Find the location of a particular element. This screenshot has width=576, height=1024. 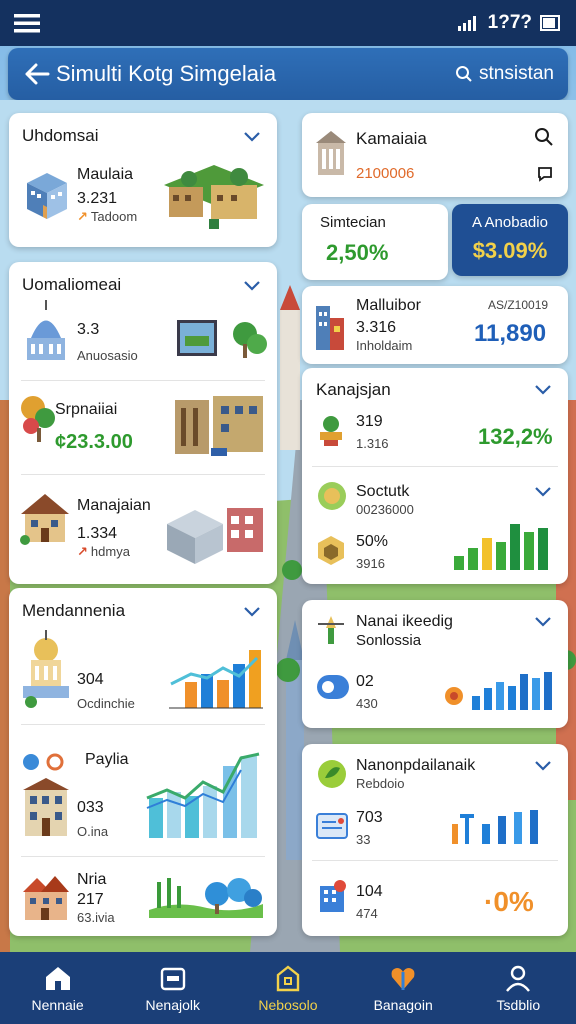

townhouse-icon is located at coordinates (46, 898).